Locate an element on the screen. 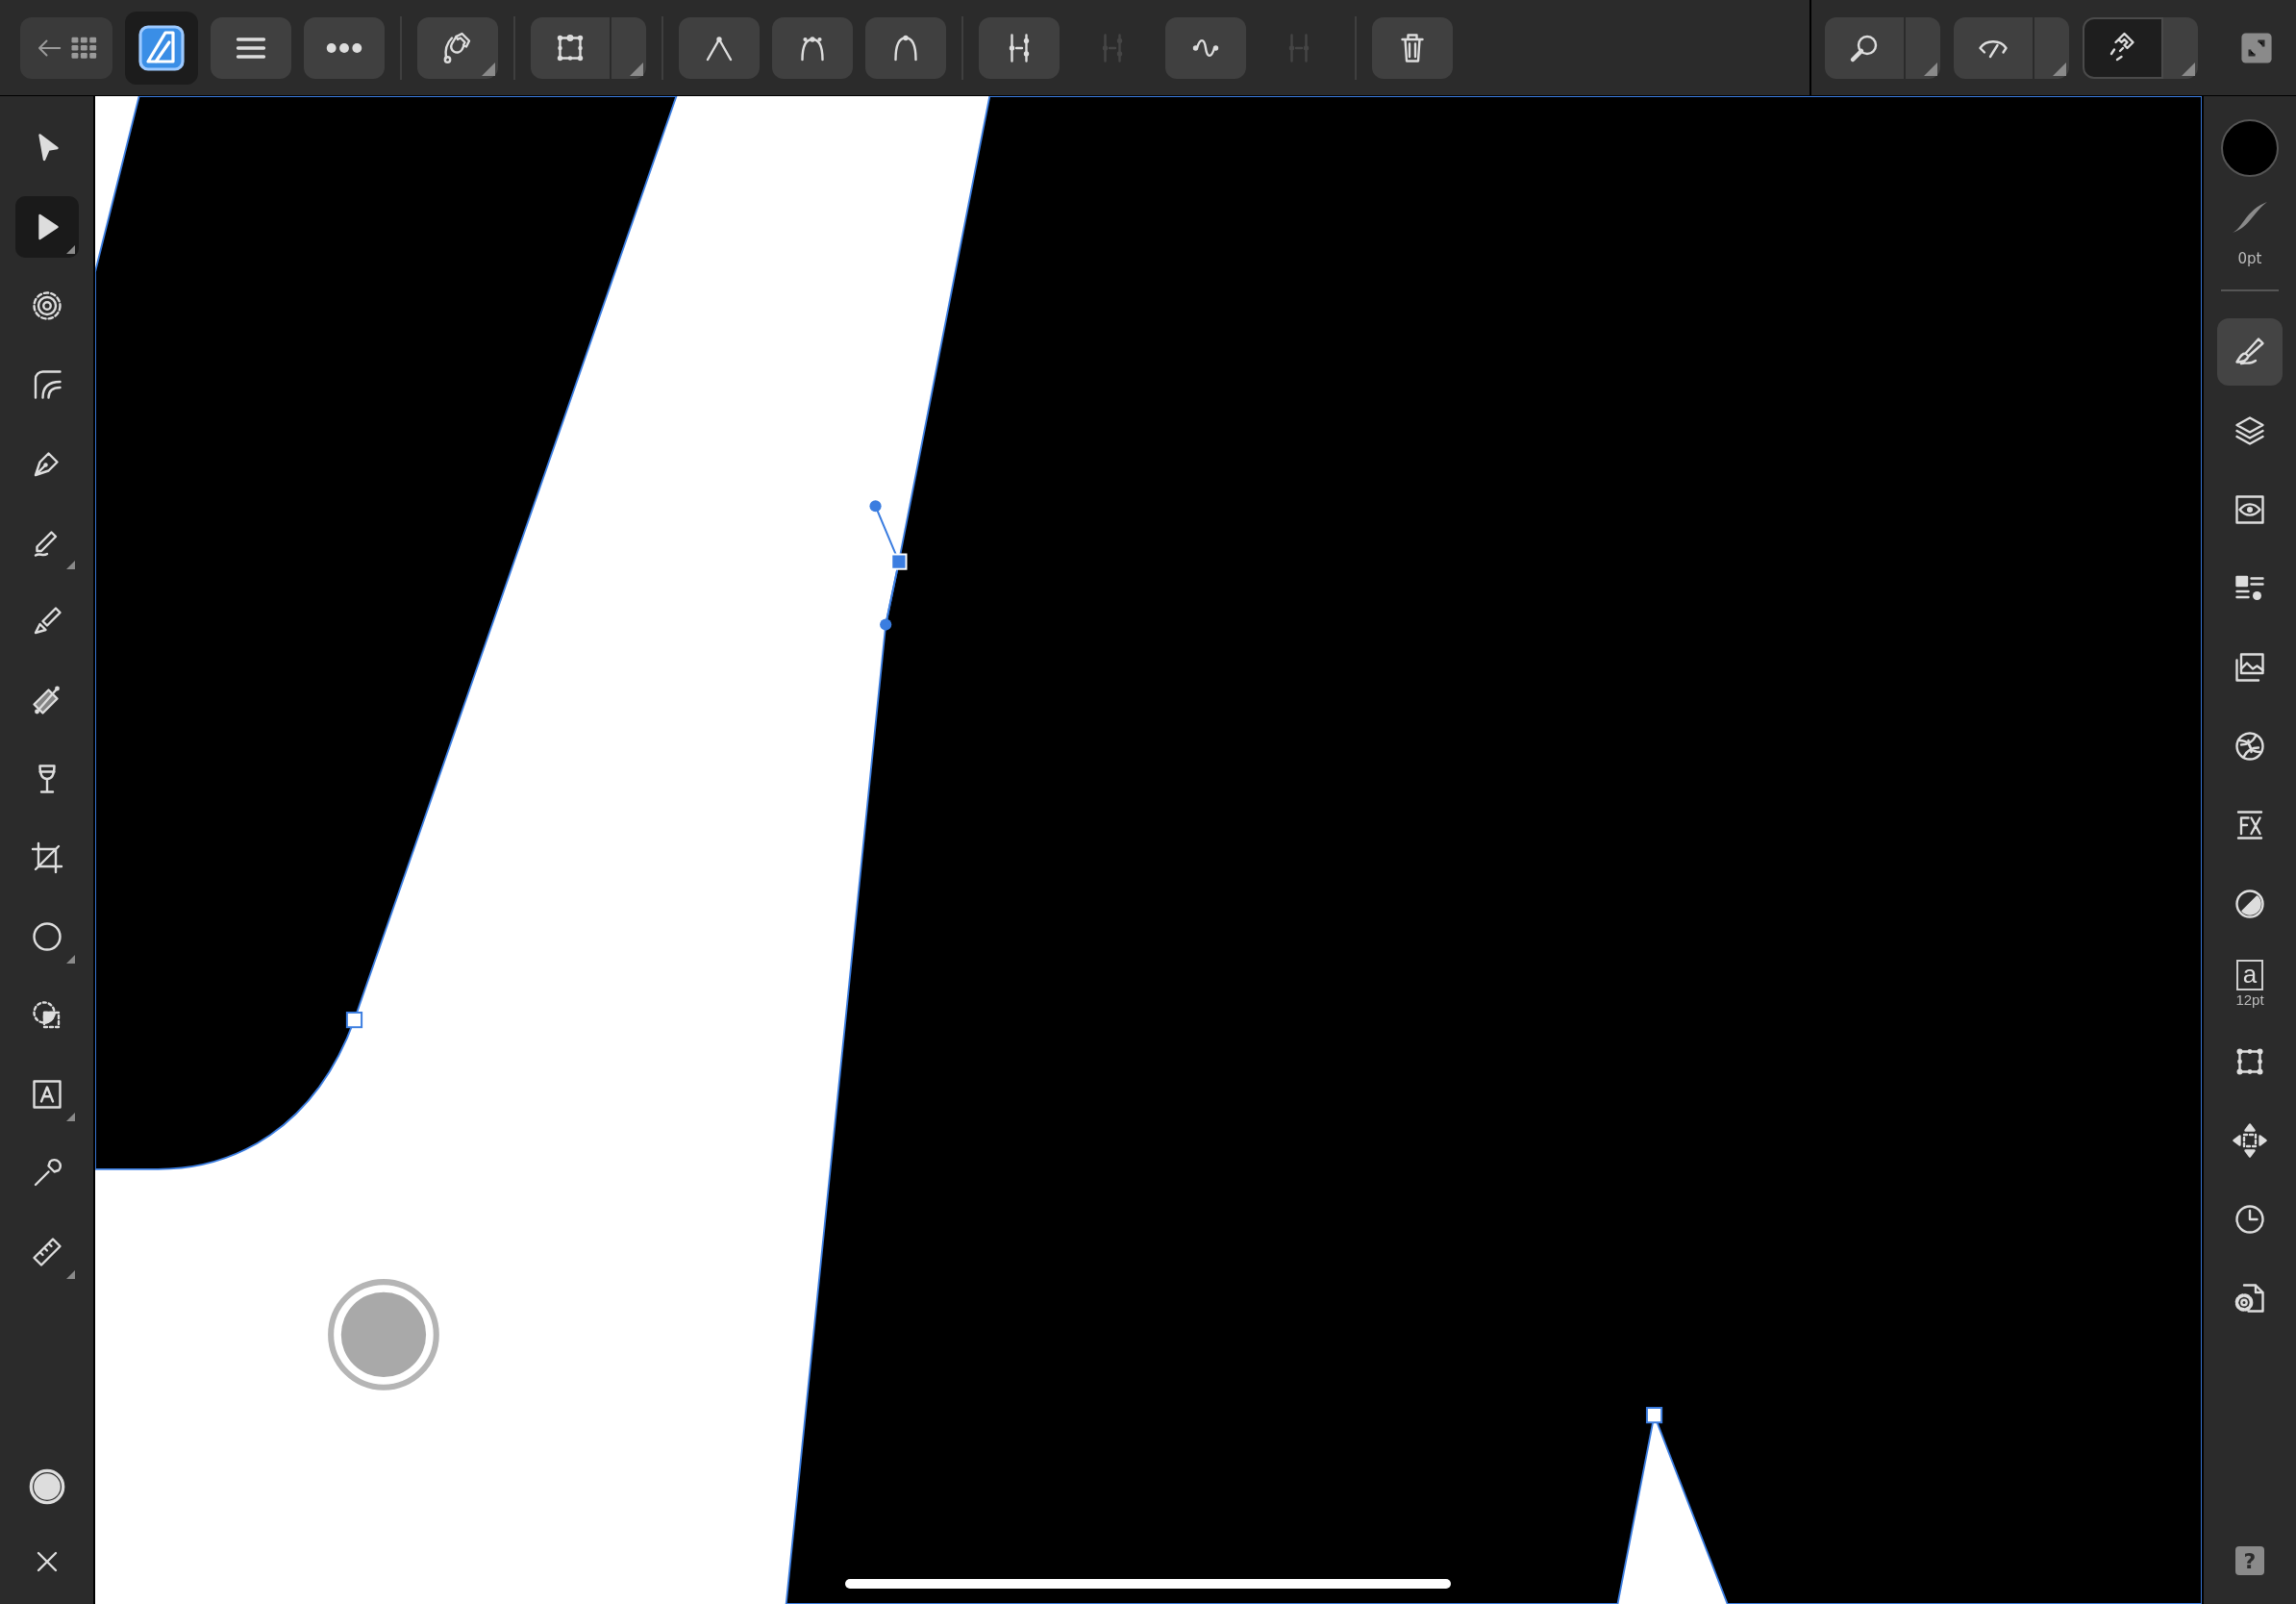 Image resolution: width=2296 pixels, height=1604 pixels. eye-frame-icon is located at coordinates (2250, 509).